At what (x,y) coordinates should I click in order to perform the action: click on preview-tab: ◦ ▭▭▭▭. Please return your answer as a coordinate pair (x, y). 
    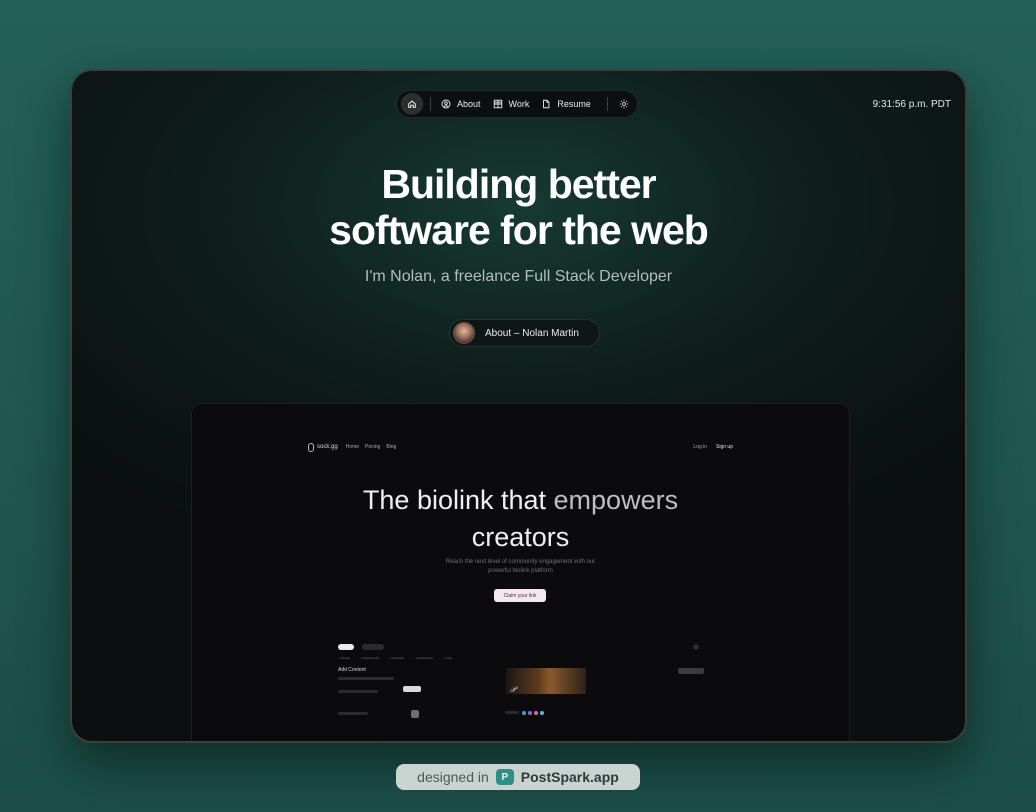
    Looking at the image, I should click on (396, 658).